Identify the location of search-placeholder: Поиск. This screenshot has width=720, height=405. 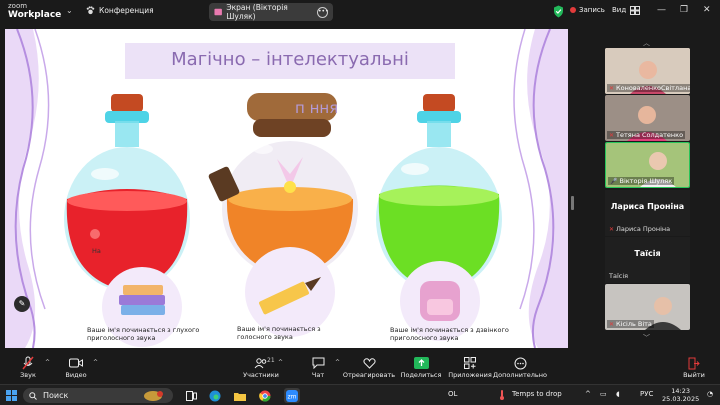
(56, 395).